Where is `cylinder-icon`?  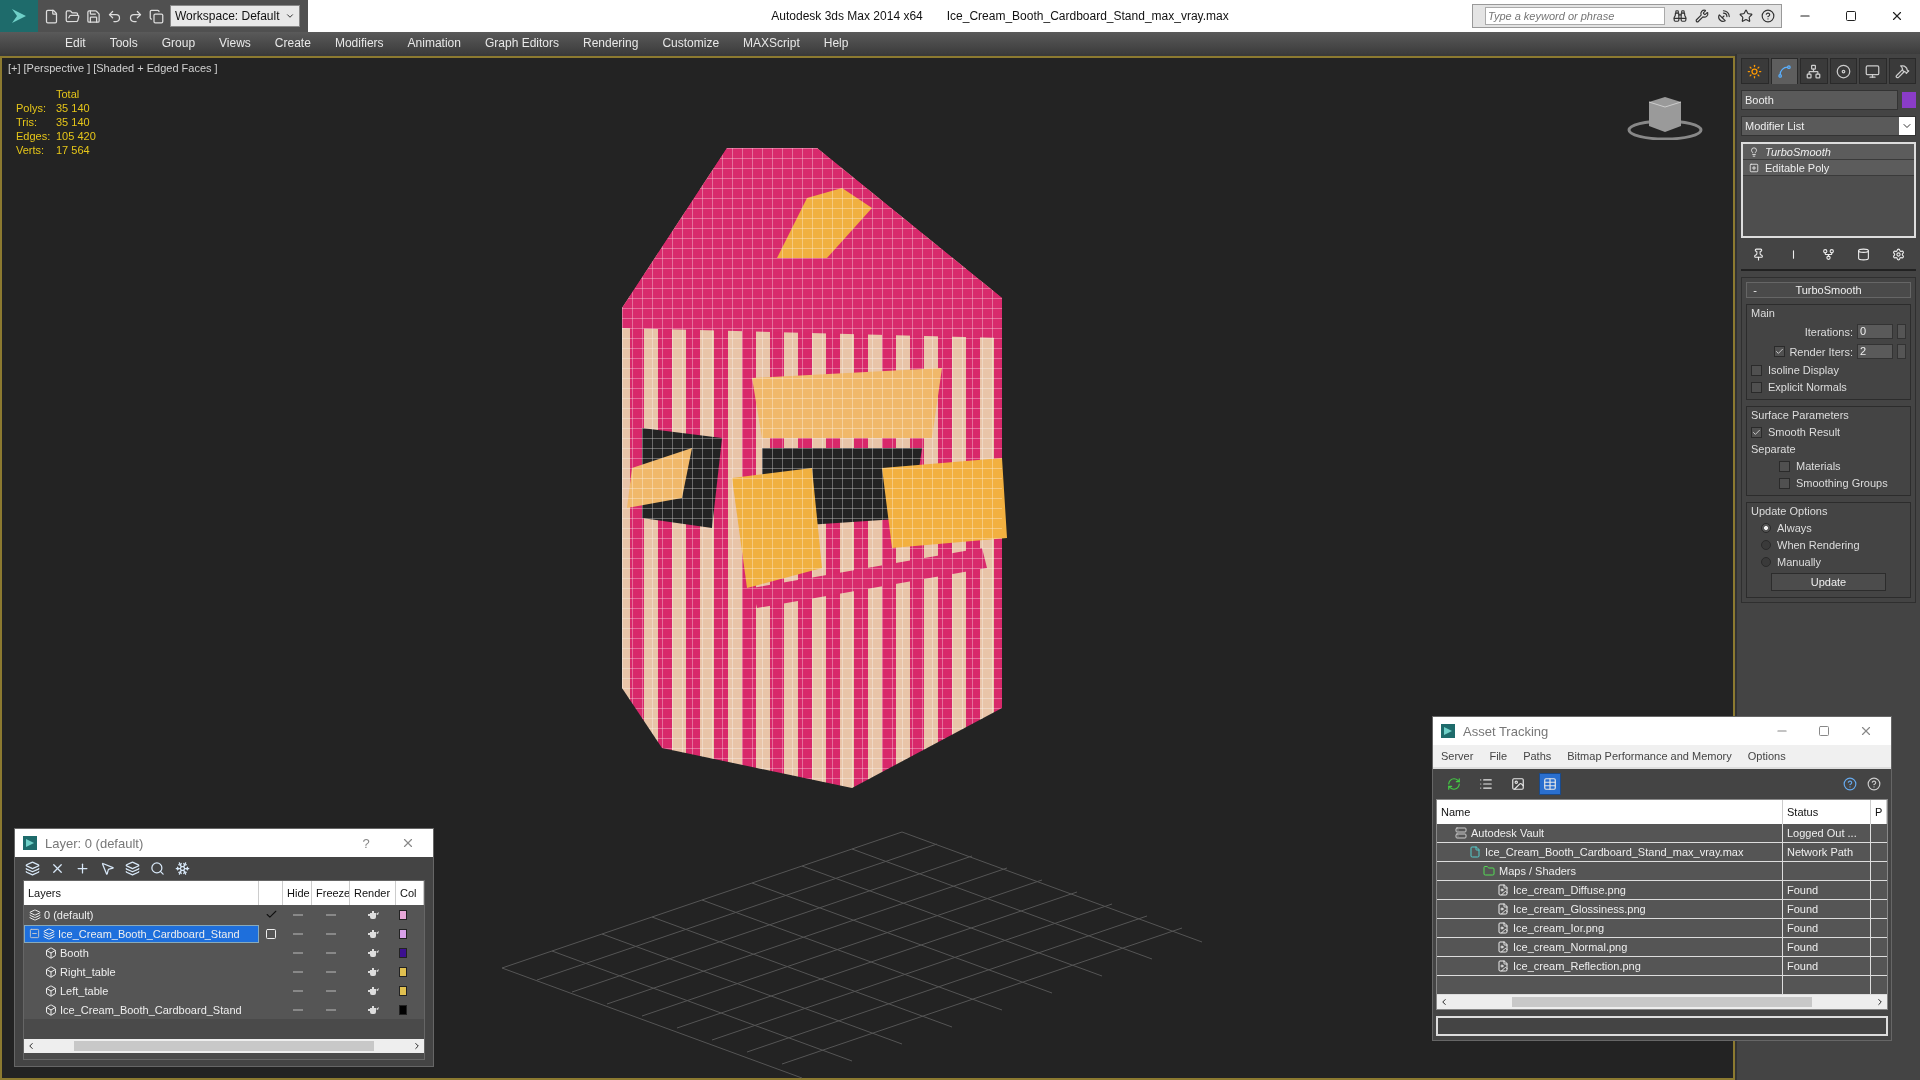 cylinder-icon is located at coordinates (1863, 254).